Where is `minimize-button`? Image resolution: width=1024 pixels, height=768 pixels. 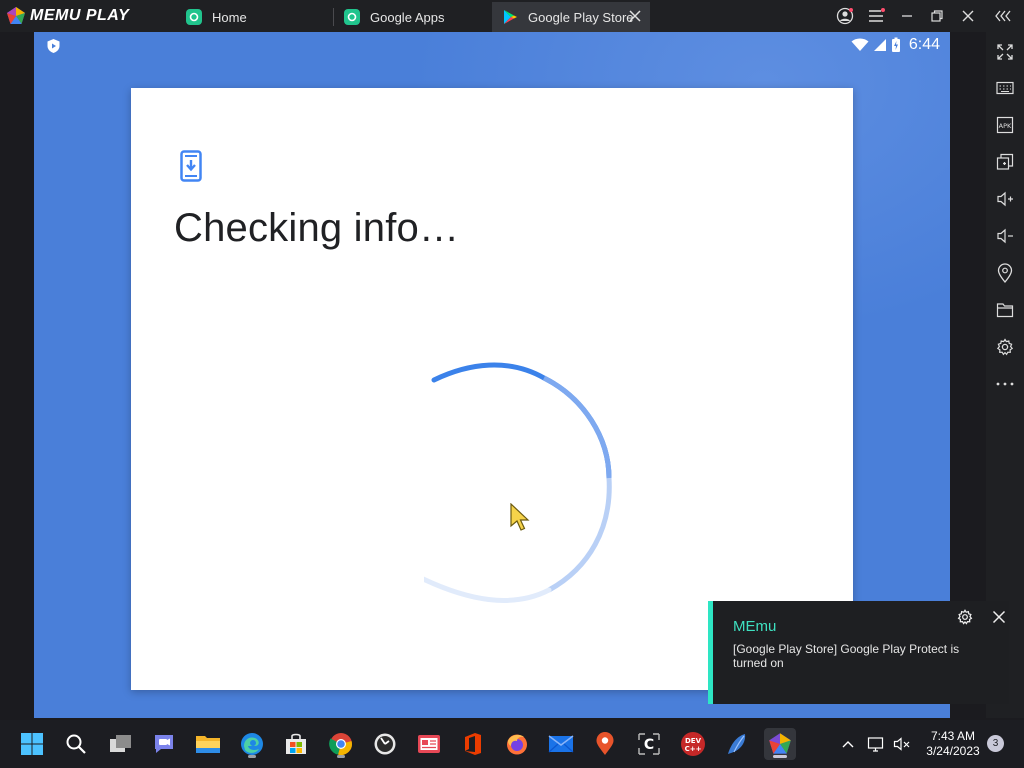 minimize-button is located at coordinates (907, 16).